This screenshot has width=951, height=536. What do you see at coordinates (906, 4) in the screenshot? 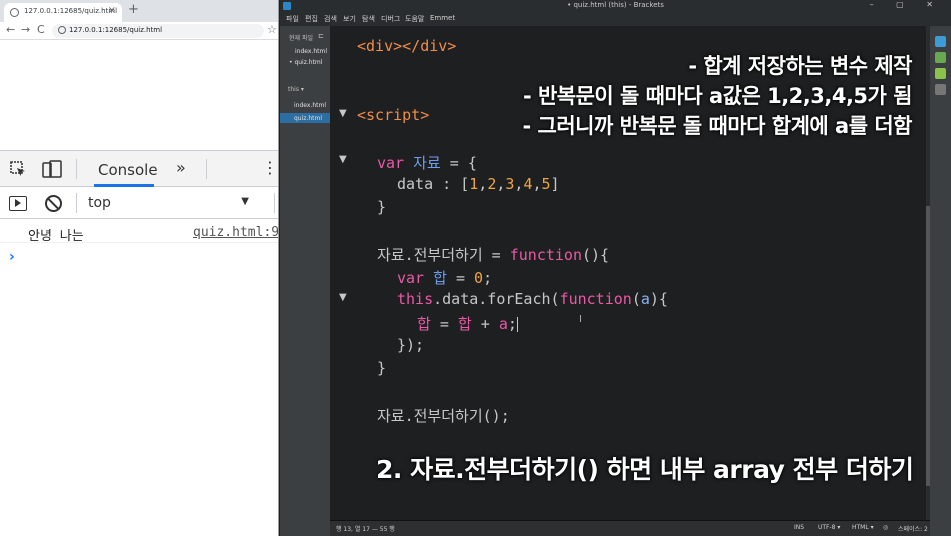
I see `window-controls: – ▢ ✕` at bounding box center [906, 4].